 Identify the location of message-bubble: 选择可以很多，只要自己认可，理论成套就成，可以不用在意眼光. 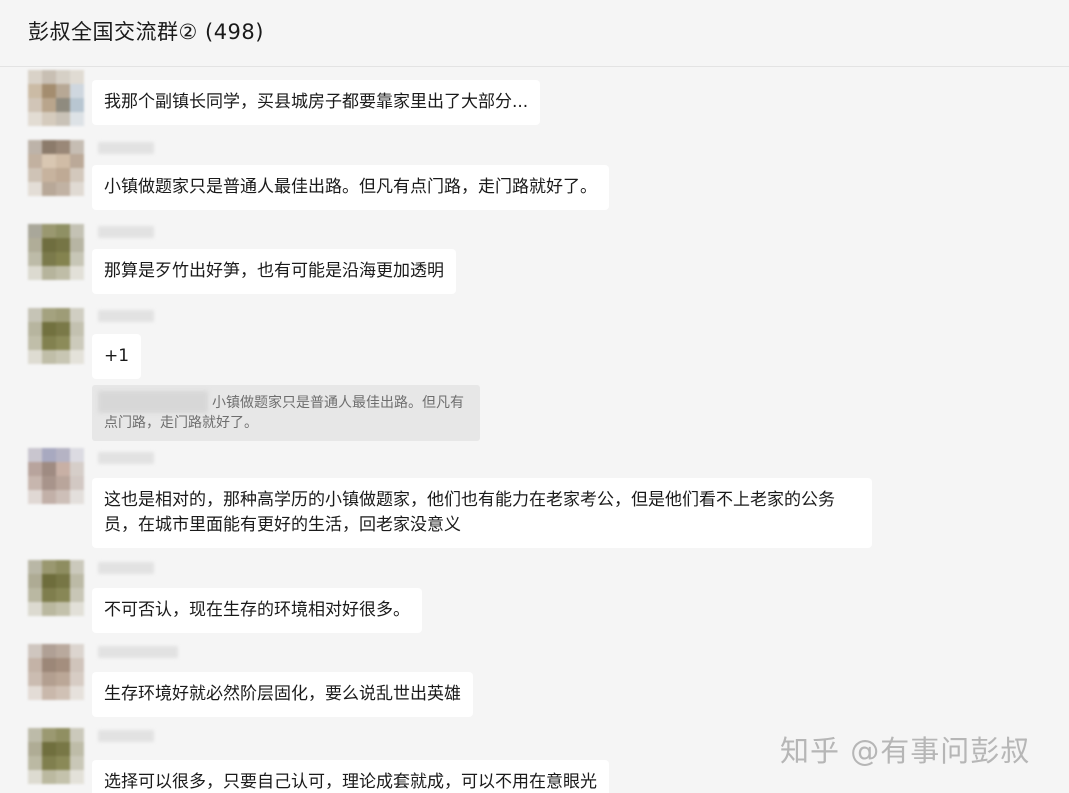
(350, 776).